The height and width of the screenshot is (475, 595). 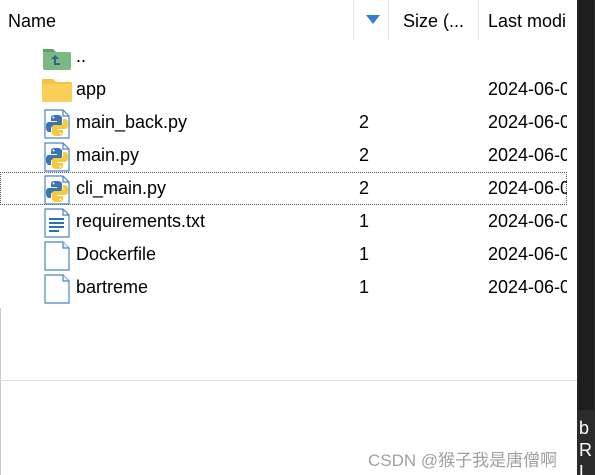 I want to click on panel-text: L, so click(x=584, y=468).